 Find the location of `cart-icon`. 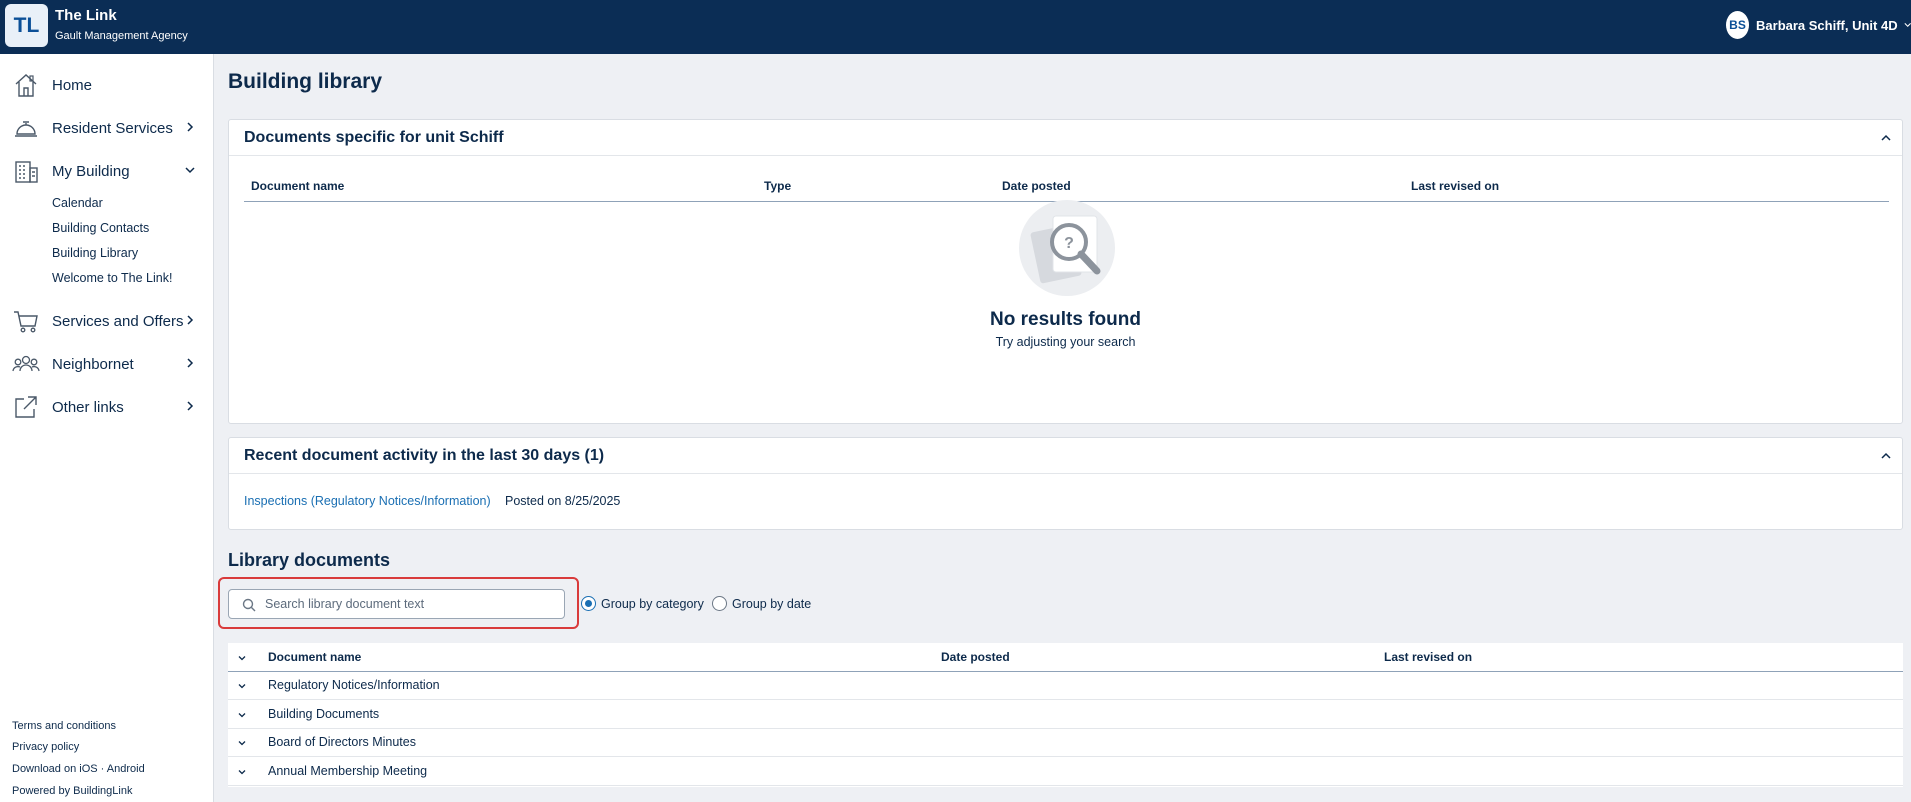

cart-icon is located at coordinates (26, 322).